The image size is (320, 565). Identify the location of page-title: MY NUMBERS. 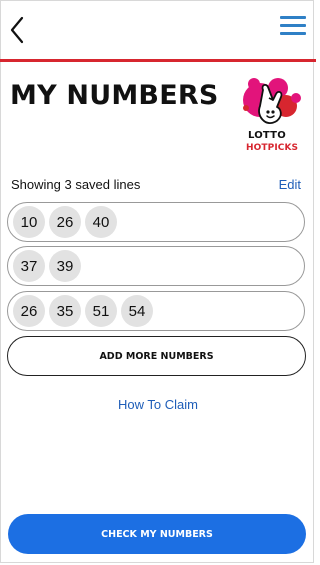
(114, 95).